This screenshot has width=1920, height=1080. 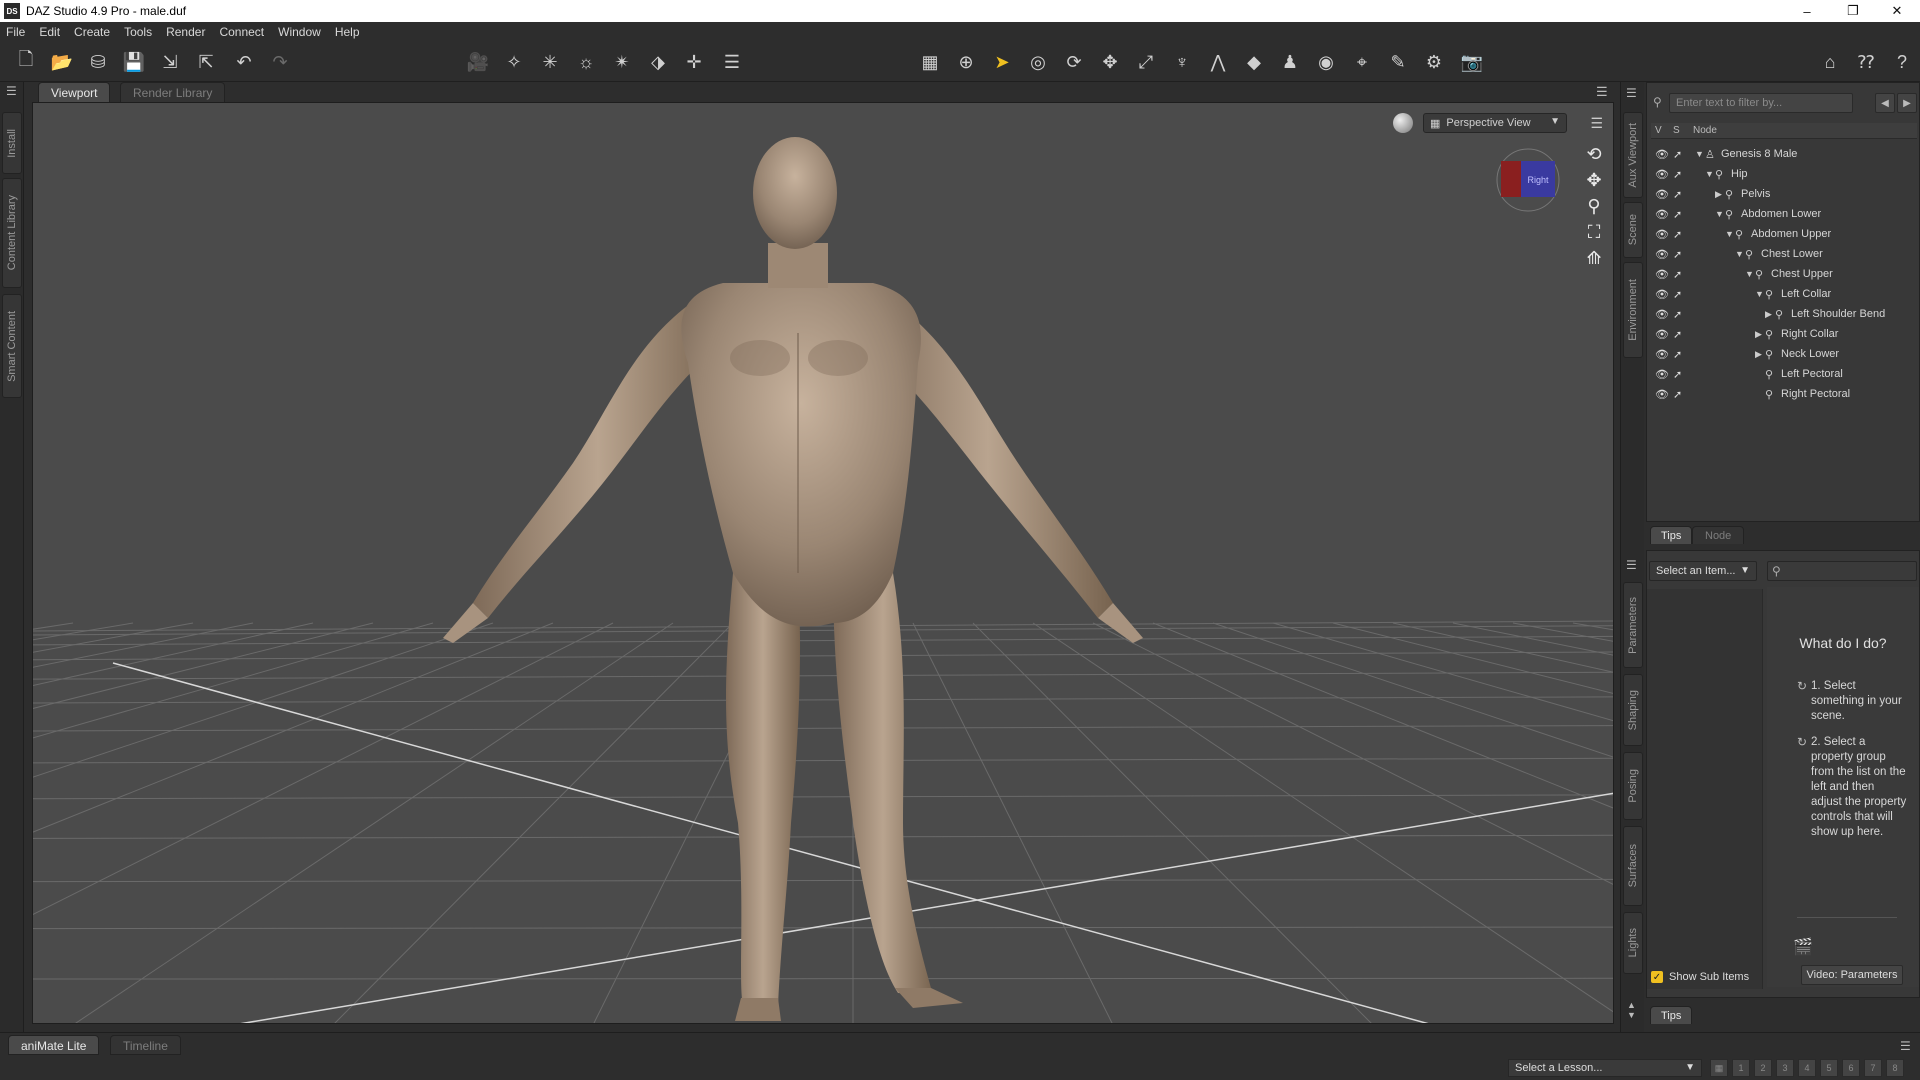 I want to click on filter-prev-button: ◀, so click(x=1885, y=103).